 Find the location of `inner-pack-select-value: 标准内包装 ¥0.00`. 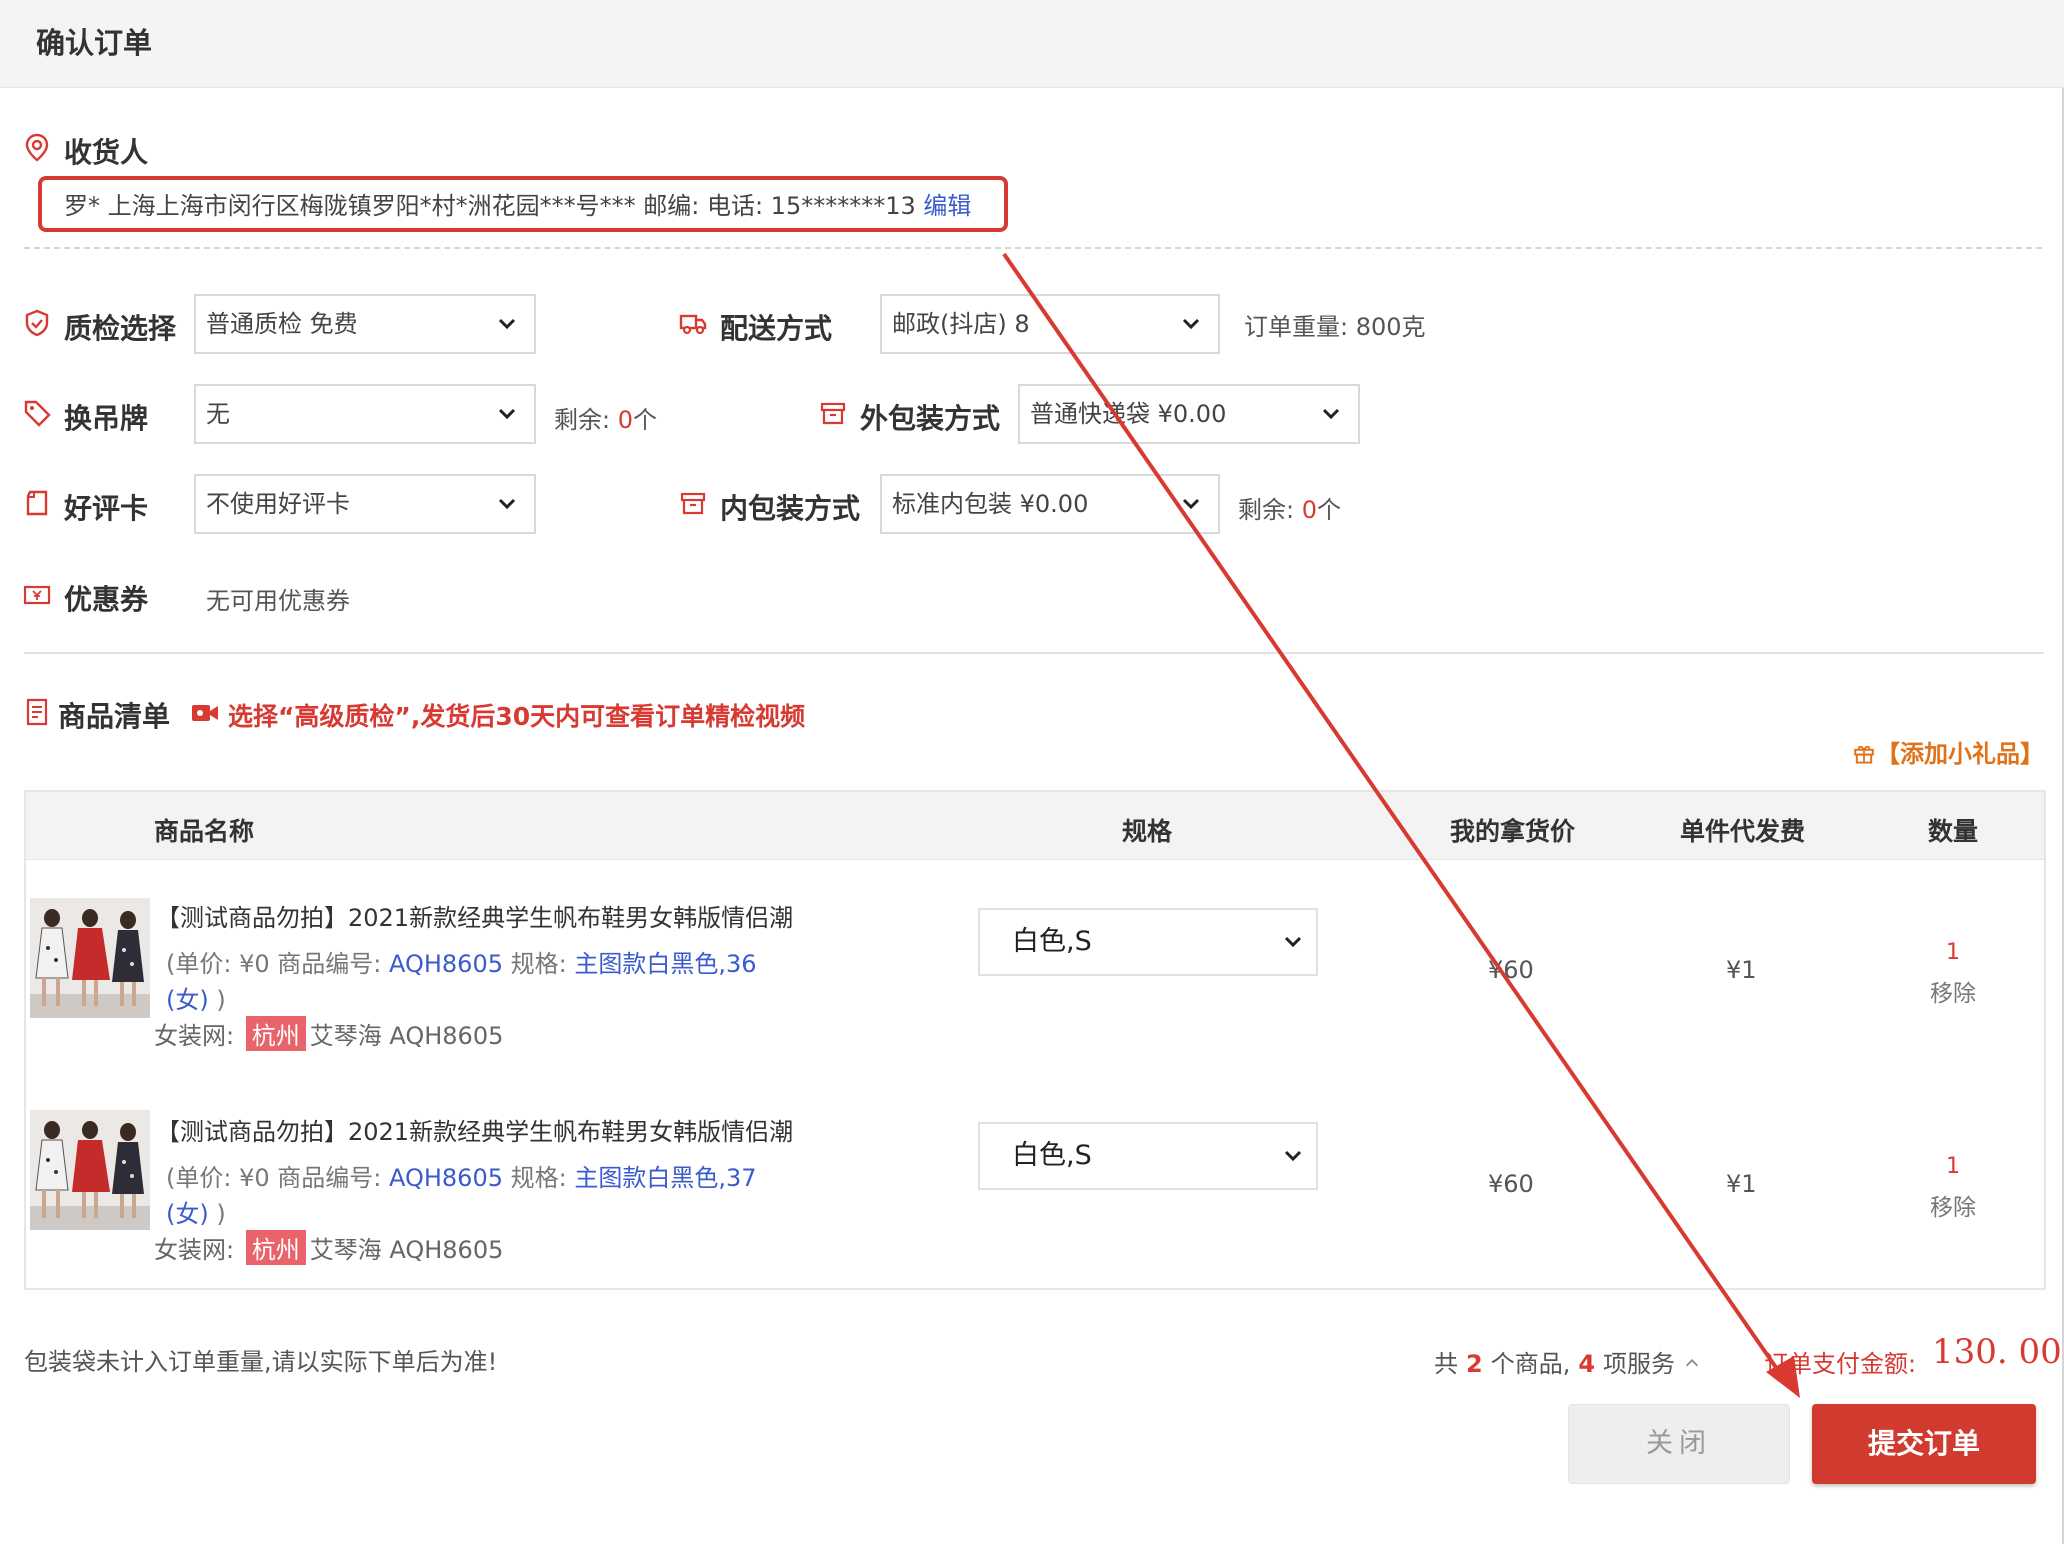

inner-pack-select-value: 标准内包装 ¥0.00 is located at coordinates (990, 504).